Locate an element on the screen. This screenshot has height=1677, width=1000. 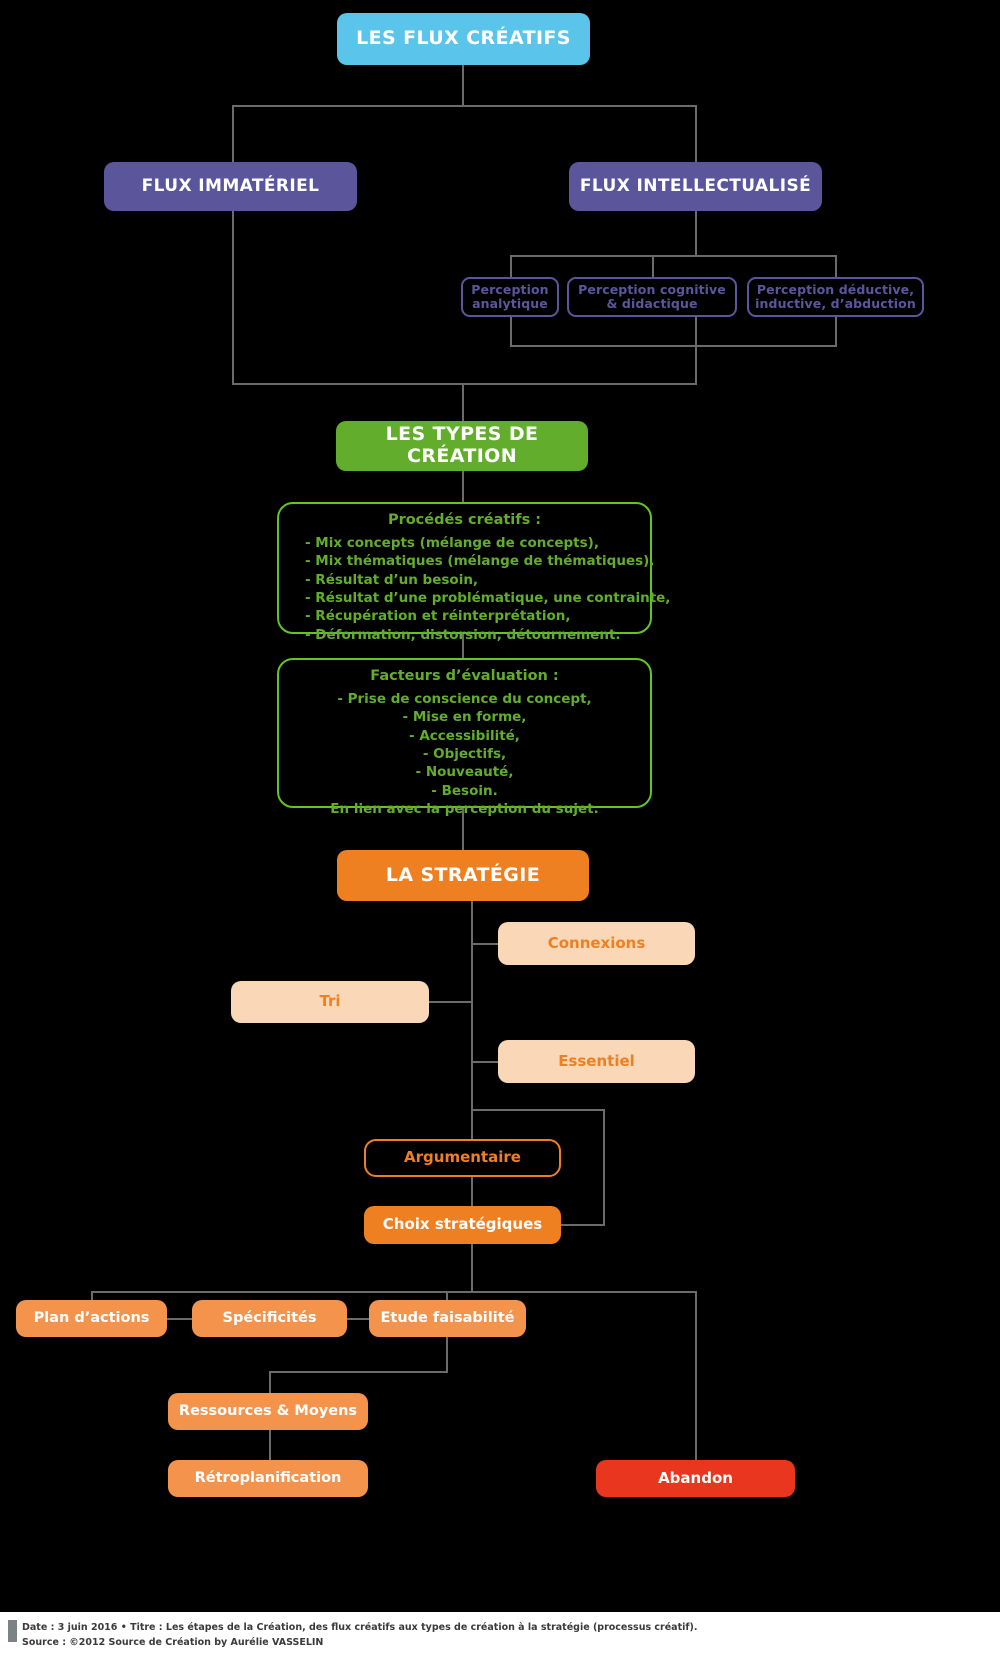
node-connexions: Connexions is located at coordinates (596, 943).